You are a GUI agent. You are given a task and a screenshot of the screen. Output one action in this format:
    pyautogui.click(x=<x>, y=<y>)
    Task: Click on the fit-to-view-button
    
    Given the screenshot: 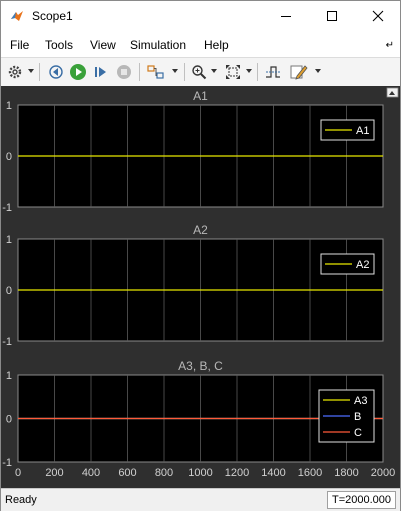 What is the action you would take?
    pyautogui.click(x=233, y=72)
    